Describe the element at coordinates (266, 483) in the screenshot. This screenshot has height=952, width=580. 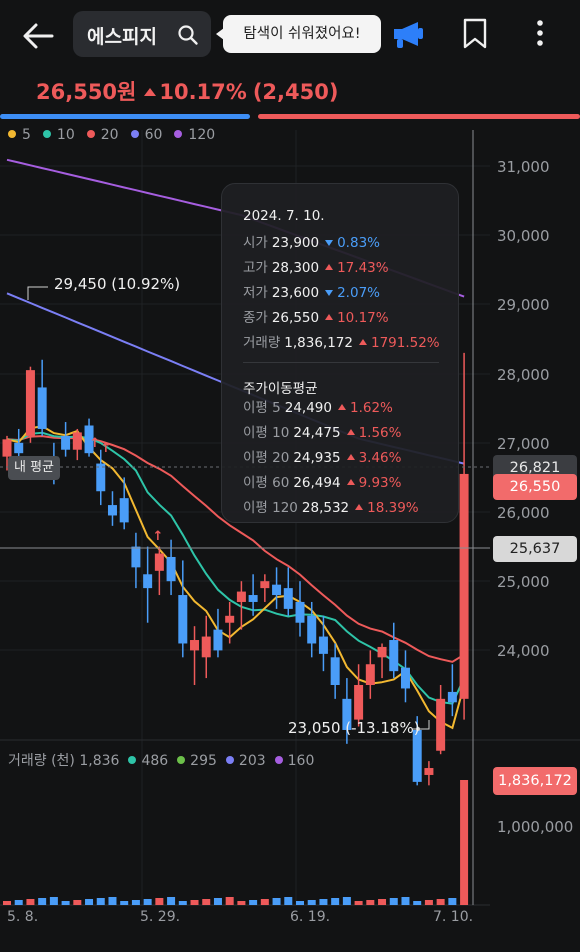
I see `popup-row-key: 이평 60` at that location.